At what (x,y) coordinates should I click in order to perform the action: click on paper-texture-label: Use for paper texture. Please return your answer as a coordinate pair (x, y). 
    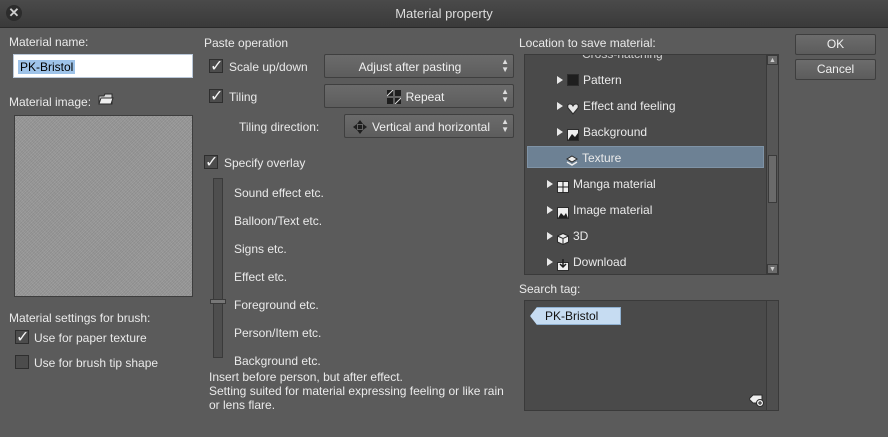
    Looking at the image, I should click on (90, 338).